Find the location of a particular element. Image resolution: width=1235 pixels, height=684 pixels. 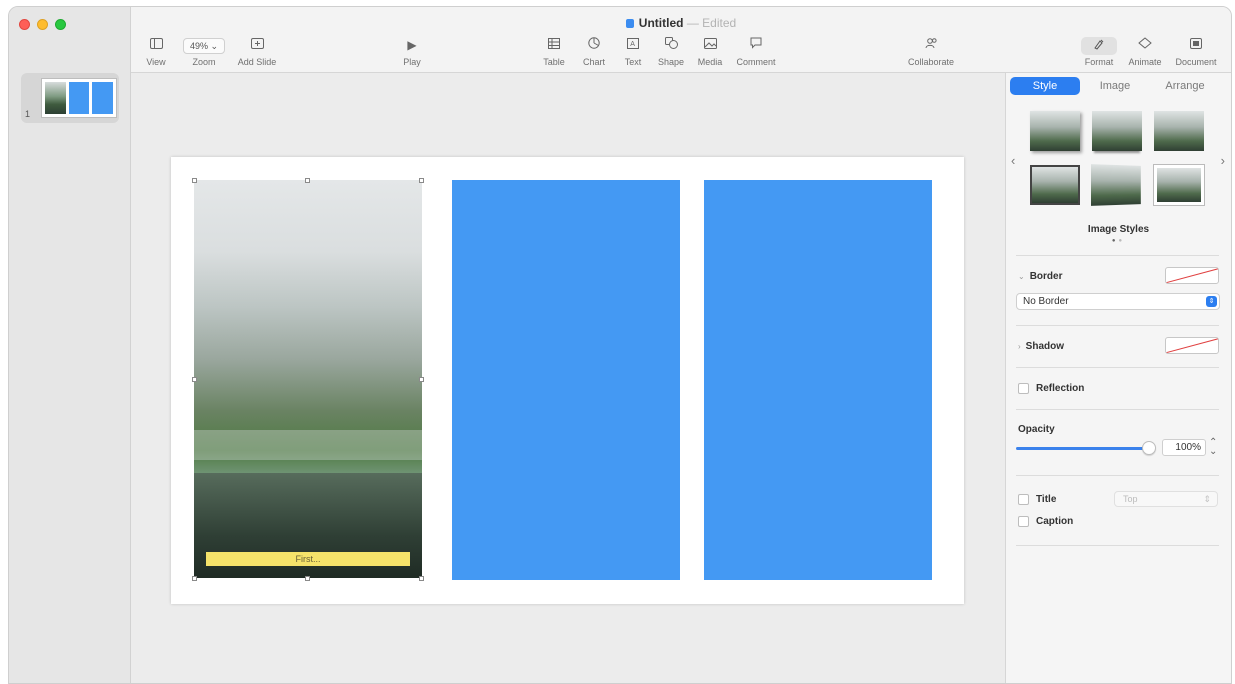

play-icon: ▶ is located at coordinates (412, 45).